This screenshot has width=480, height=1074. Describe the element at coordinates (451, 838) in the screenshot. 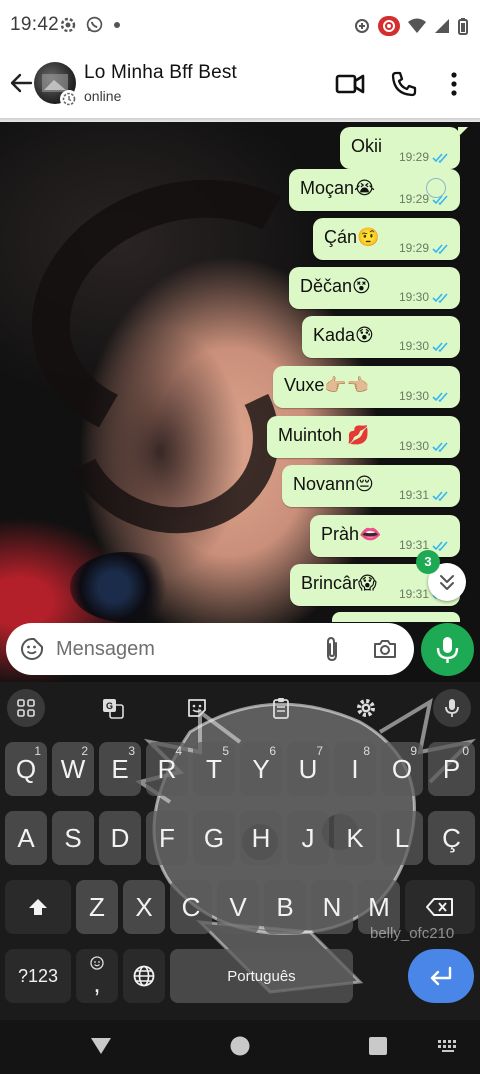

I see `key-c-cedilla: Ç` at that location.